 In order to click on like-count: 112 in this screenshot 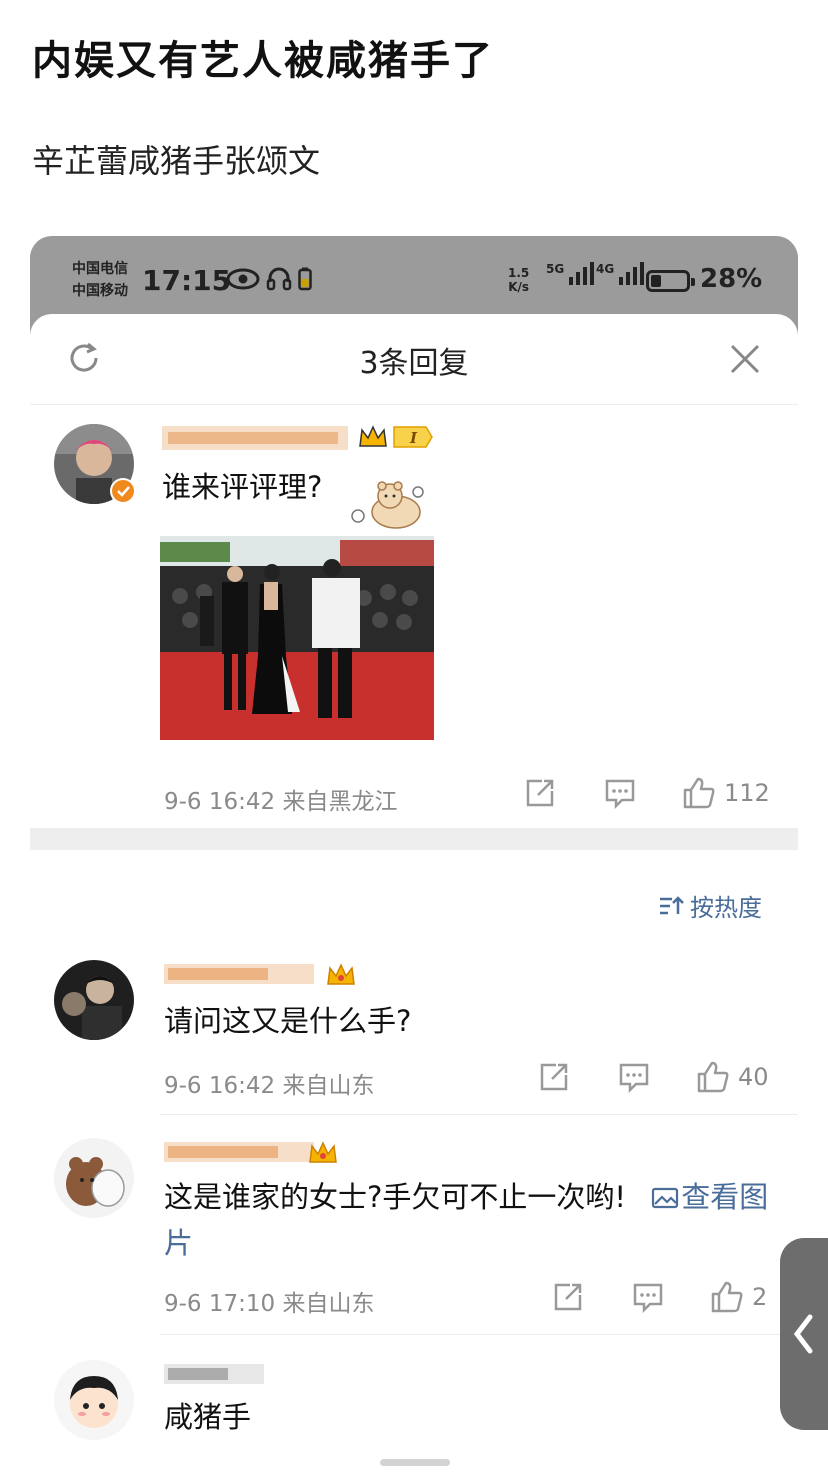, I will do `click(747, 793)`.